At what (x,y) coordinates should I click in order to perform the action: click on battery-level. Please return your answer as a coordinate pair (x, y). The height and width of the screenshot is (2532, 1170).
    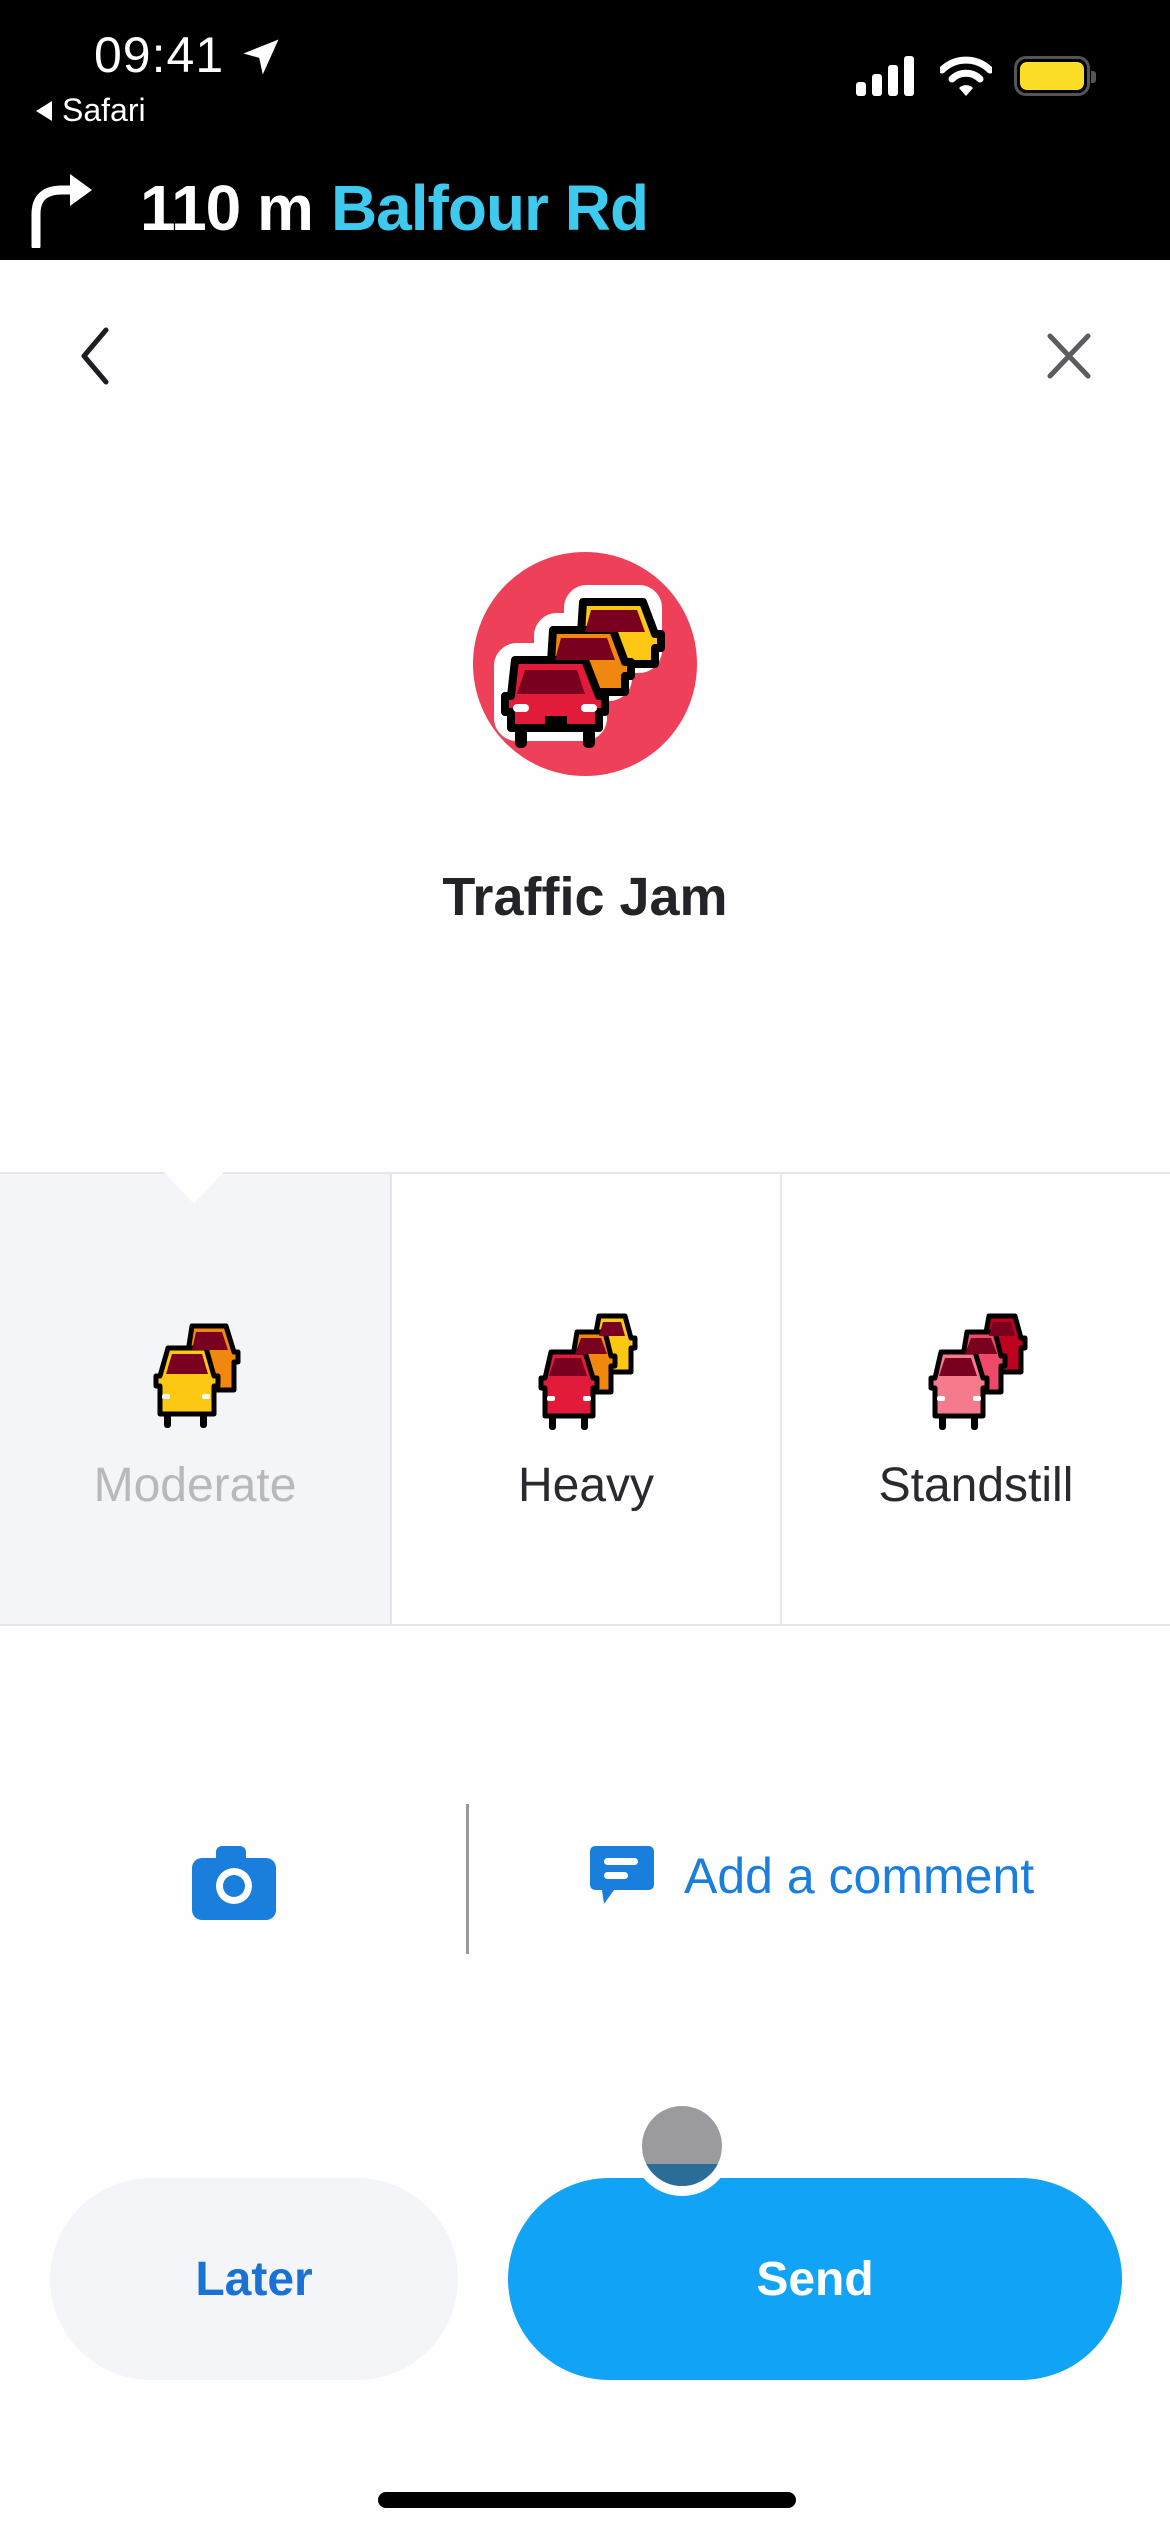
    Looking at the image, I should click on (1052, 76).